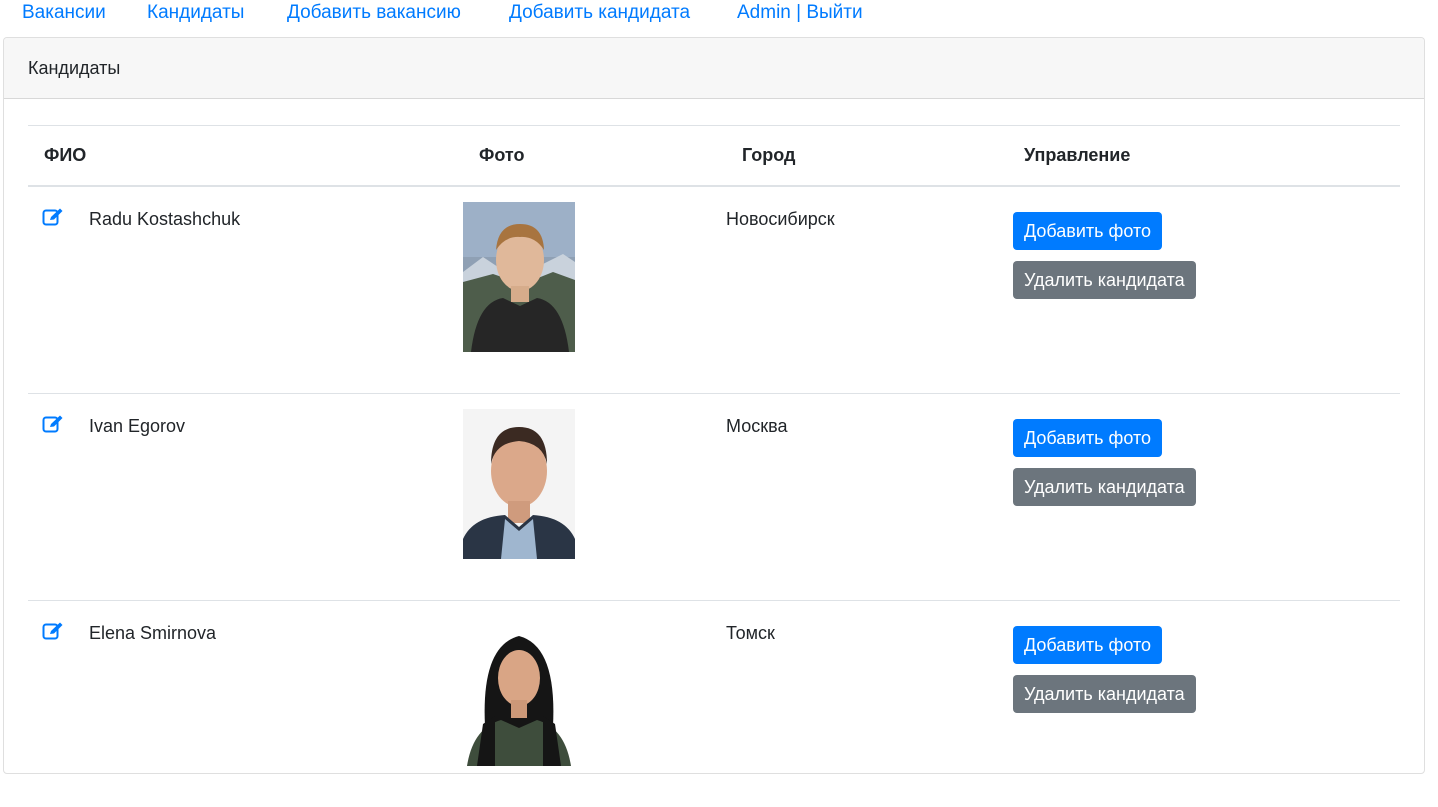 Image resolution: width=1438 pixels, height=807 pixels. Describe the element at coordinates (195, 13) in the screenshot. I see `nav-link-candidates: Кандидаты` at that location.